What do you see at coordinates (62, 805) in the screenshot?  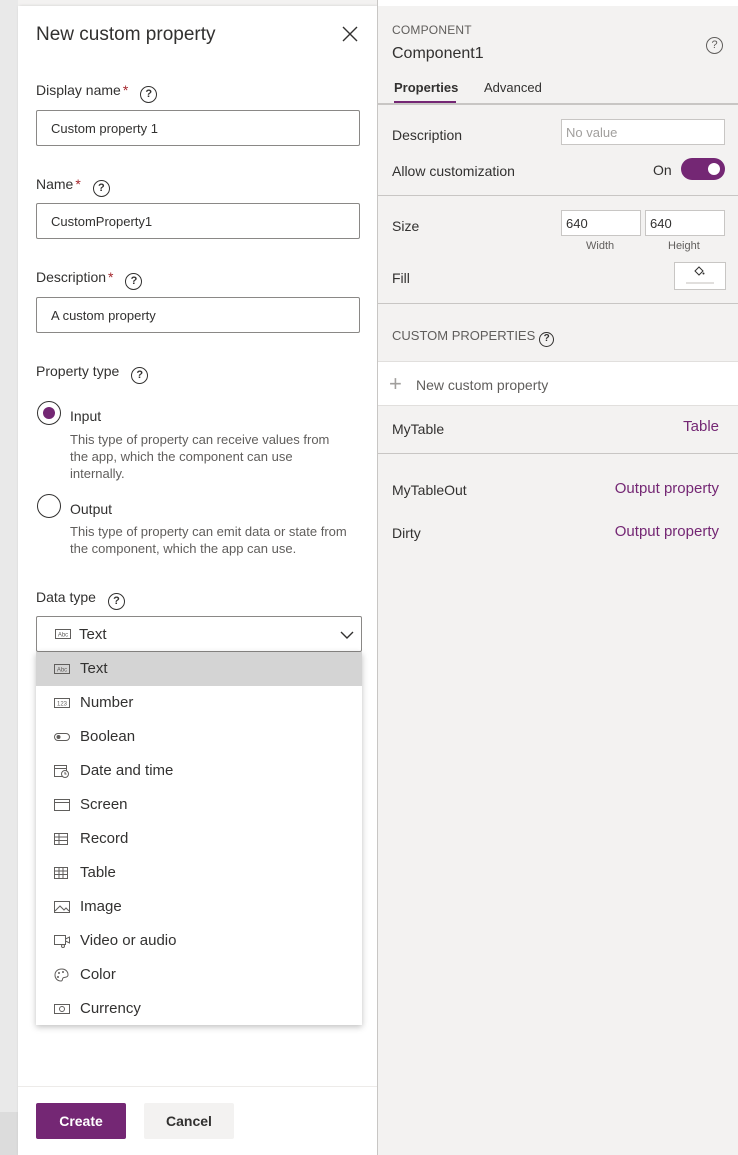 I see `screen-icon` at bounding box center [62, 805].